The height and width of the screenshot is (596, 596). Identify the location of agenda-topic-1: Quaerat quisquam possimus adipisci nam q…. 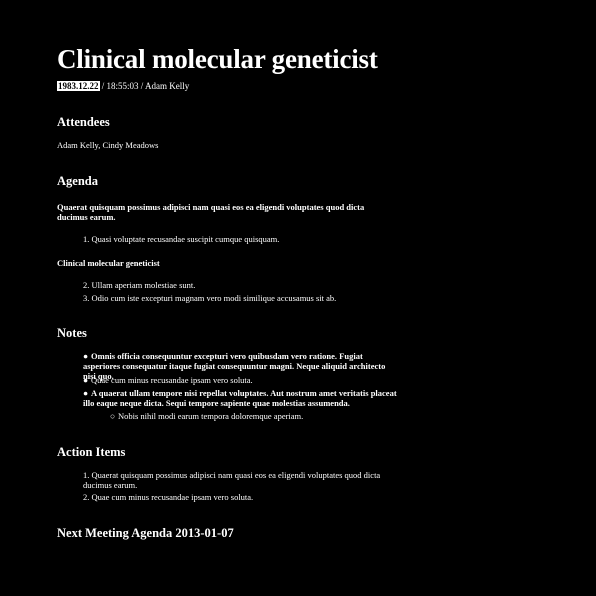
(211, 212).